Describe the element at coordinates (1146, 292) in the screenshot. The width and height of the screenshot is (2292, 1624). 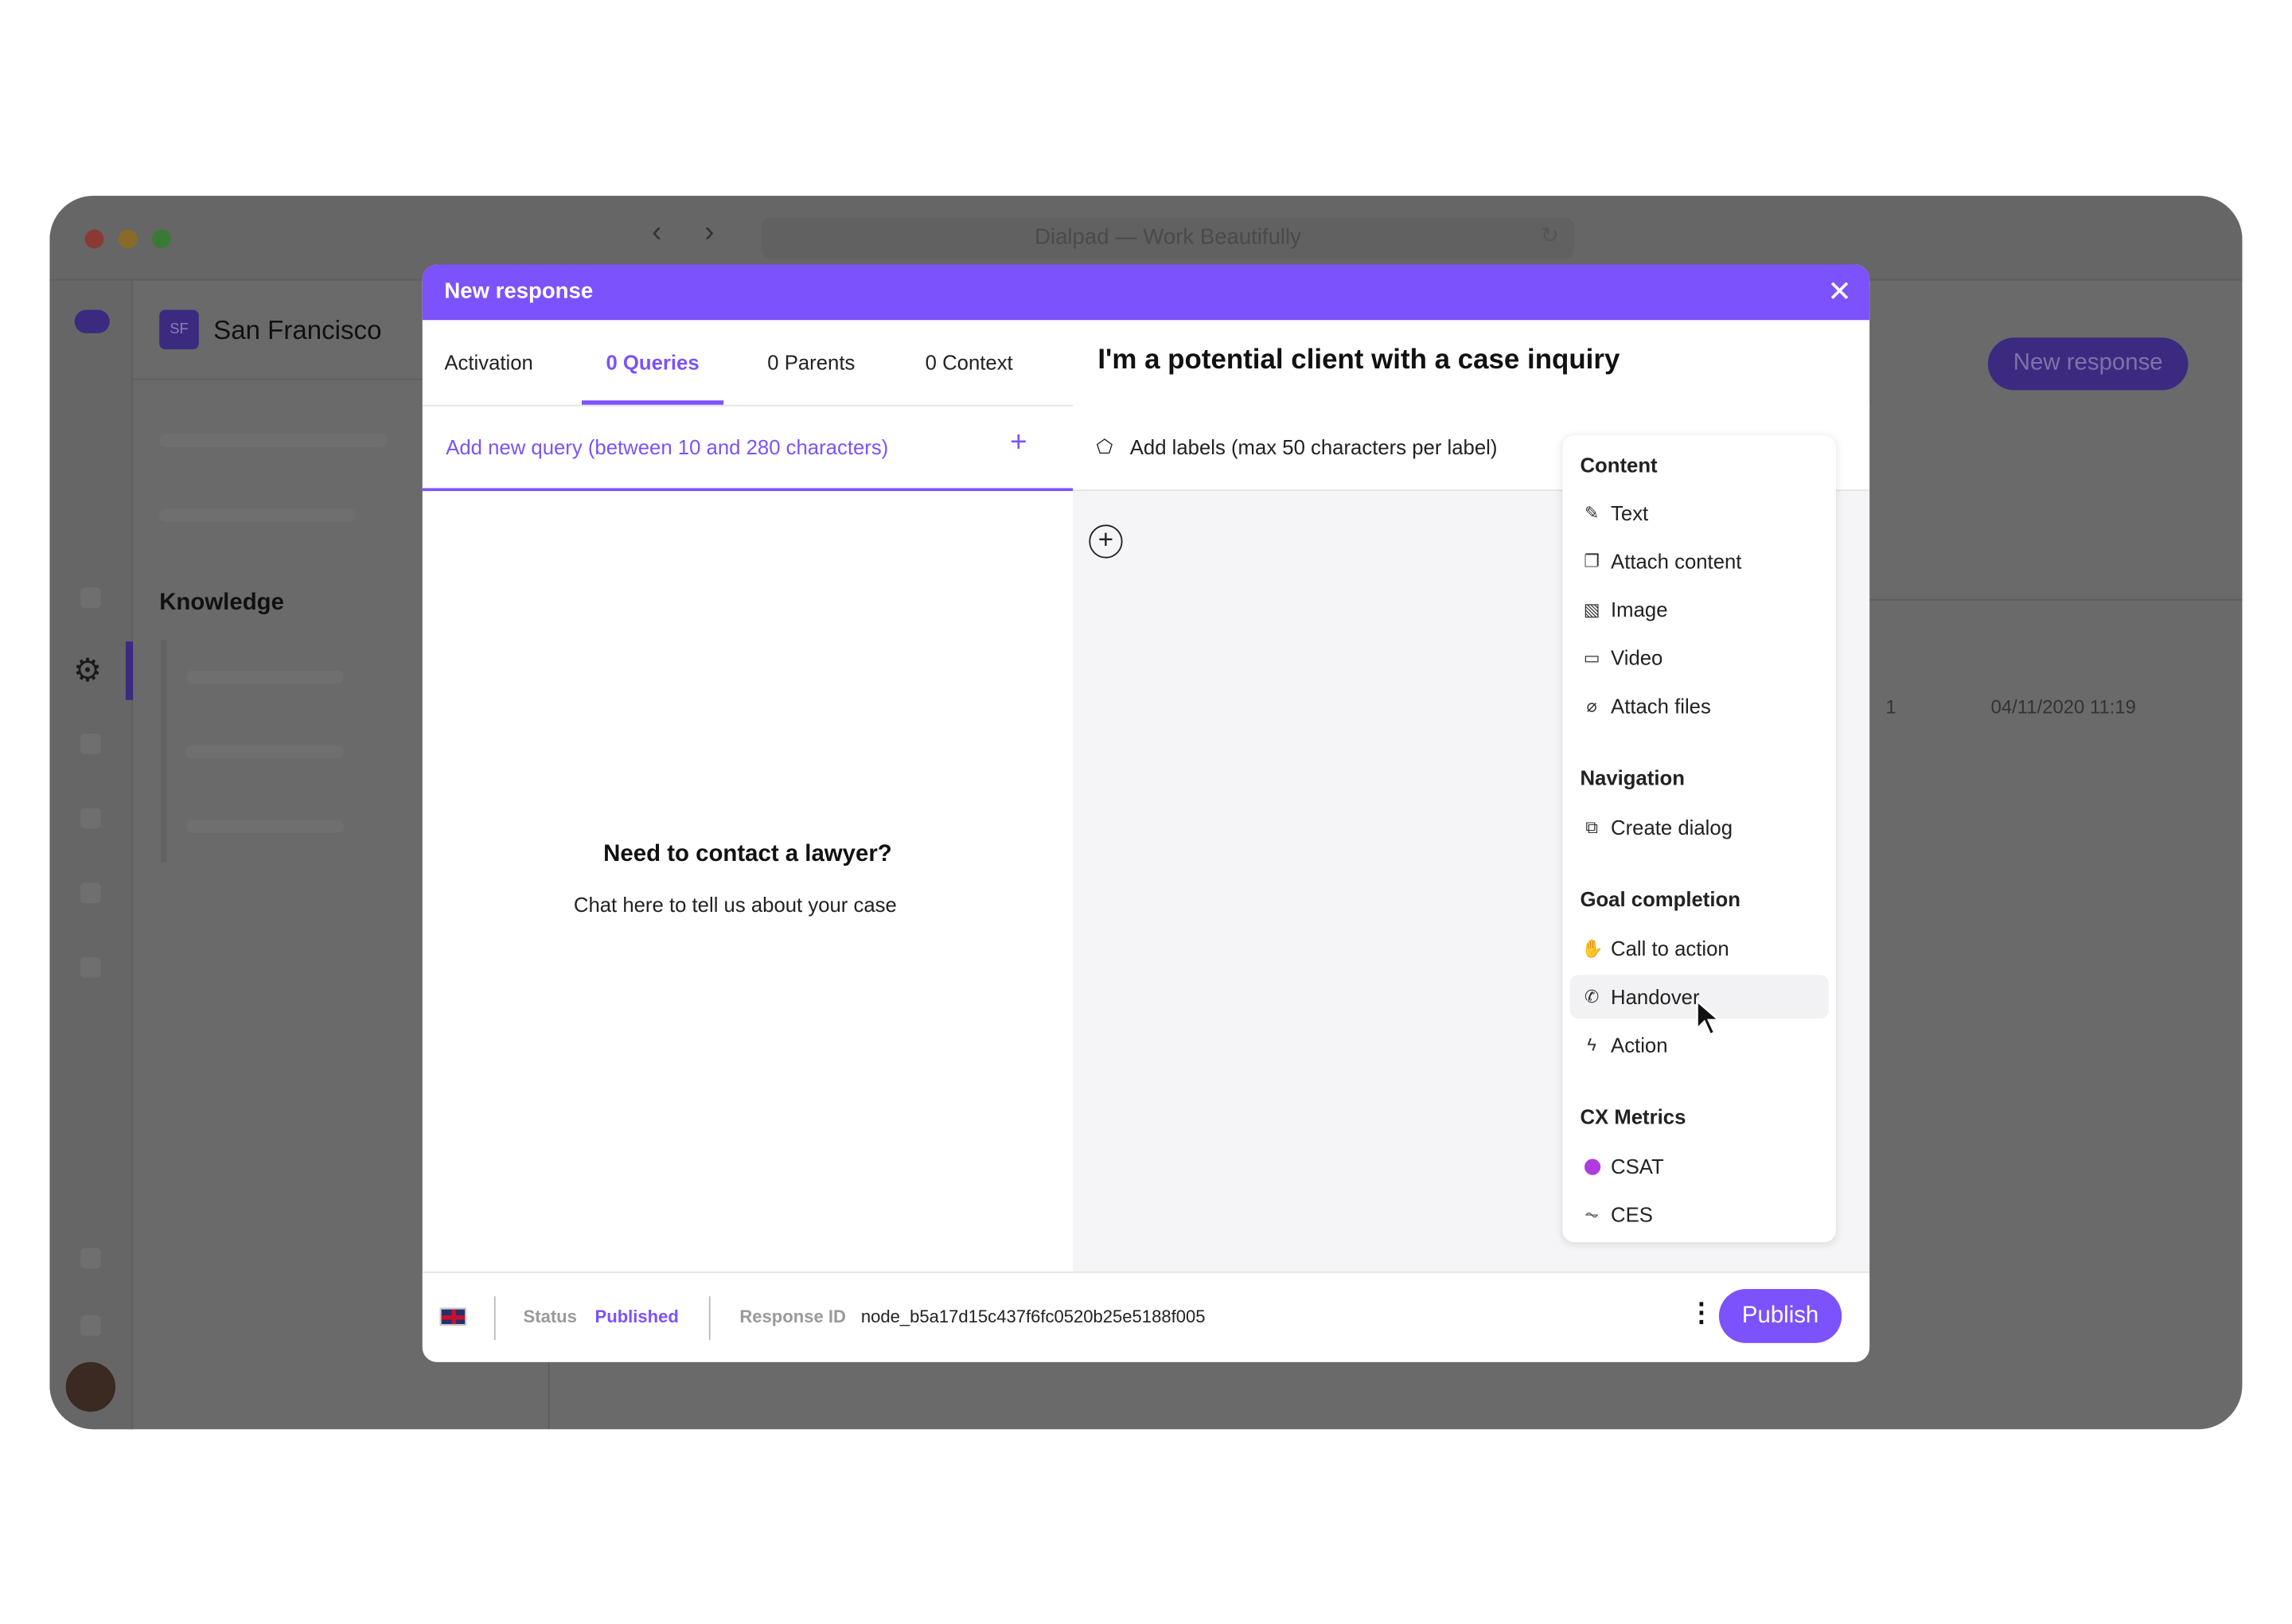
I see `modal-title: New response` at that location.